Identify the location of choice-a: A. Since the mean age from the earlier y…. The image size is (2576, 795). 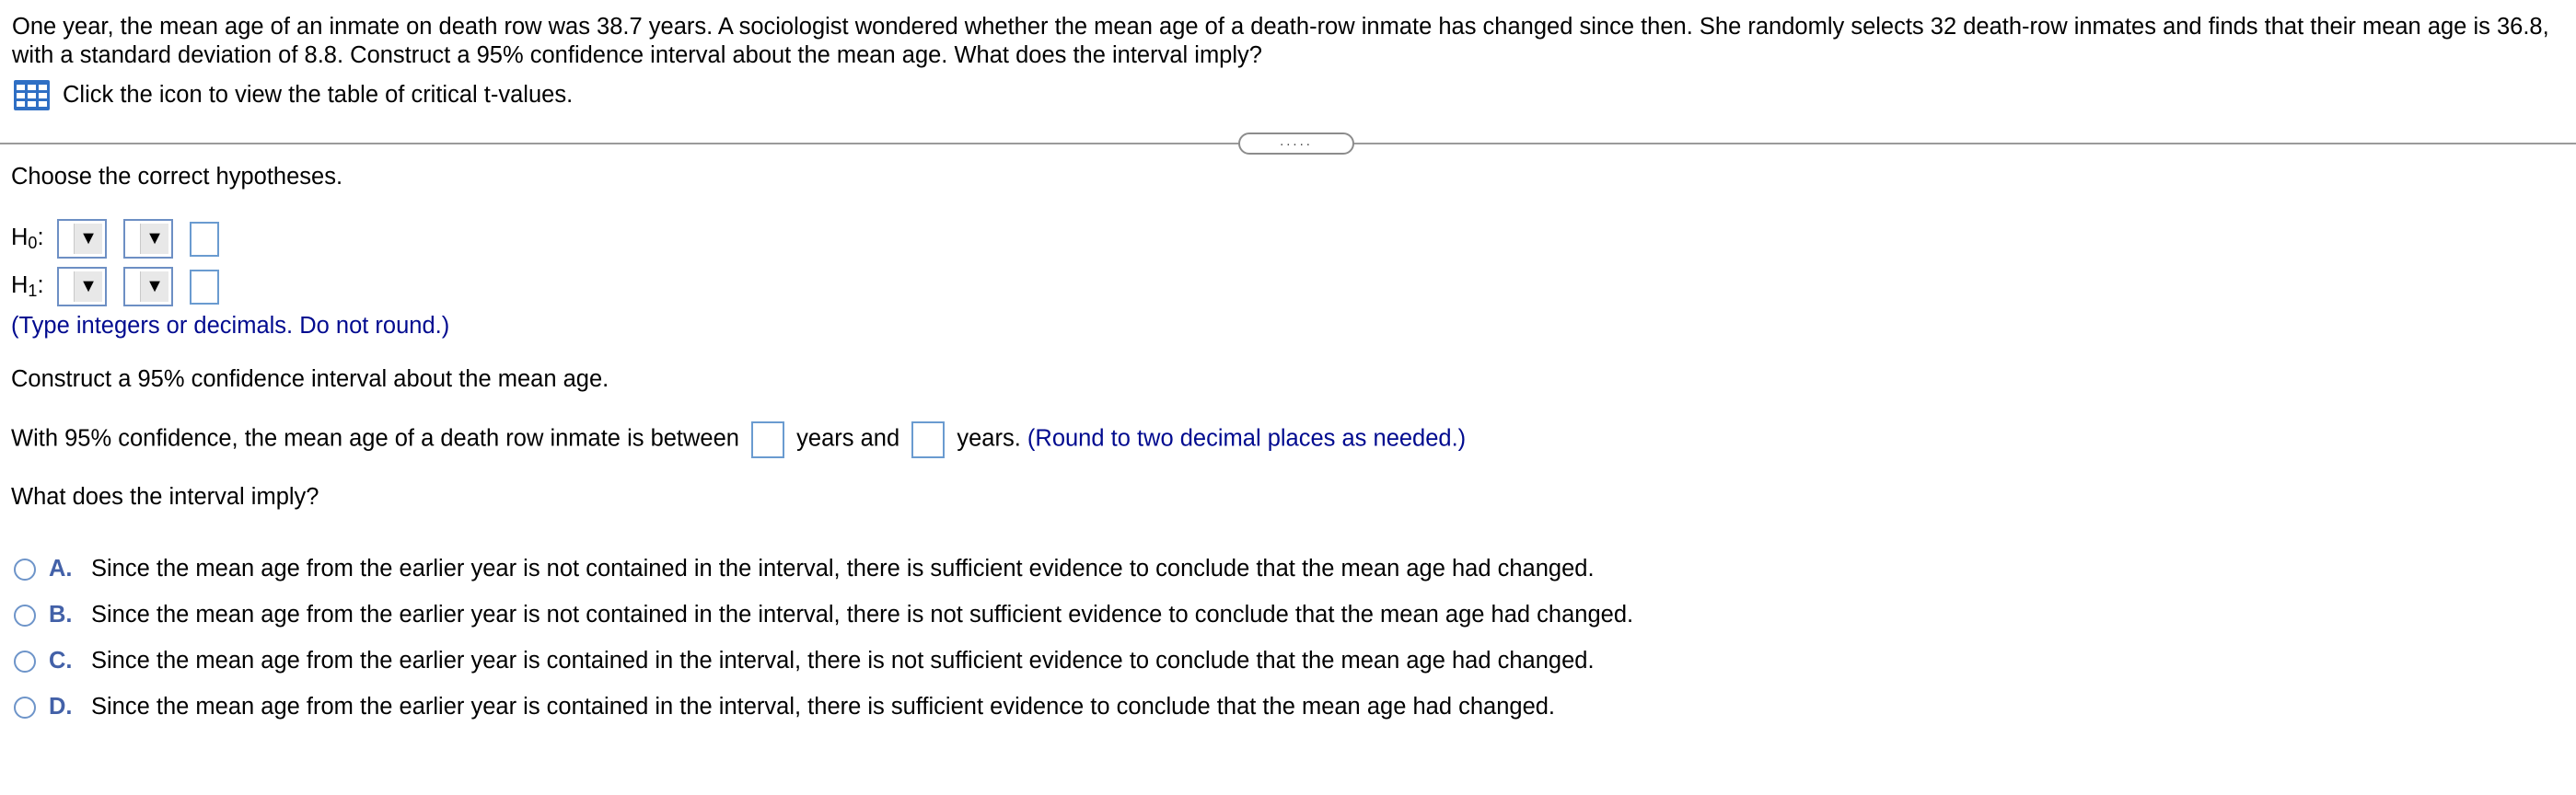
(804, 569).